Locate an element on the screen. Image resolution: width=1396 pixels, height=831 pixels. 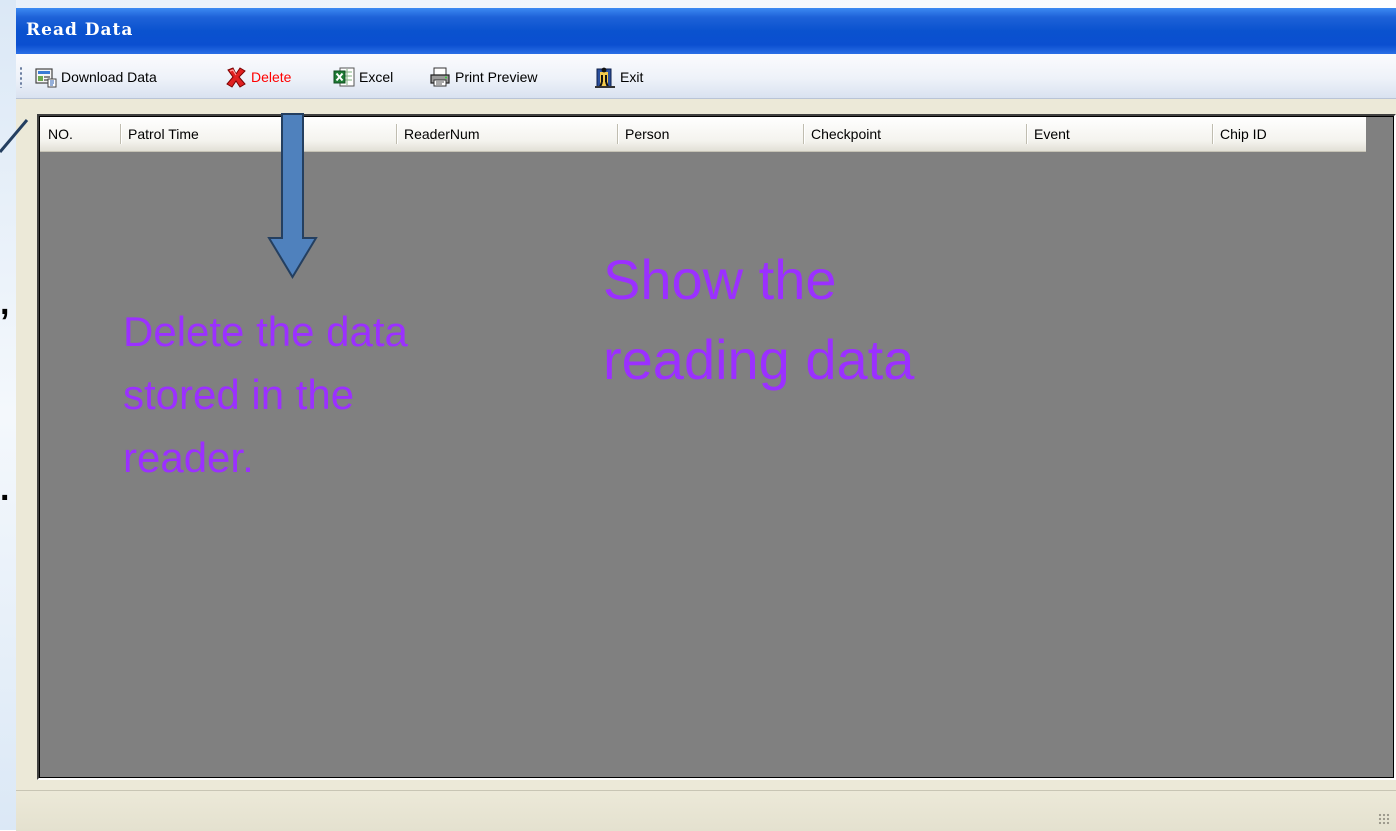
resize-grip is located at coordinates (1384, 819).